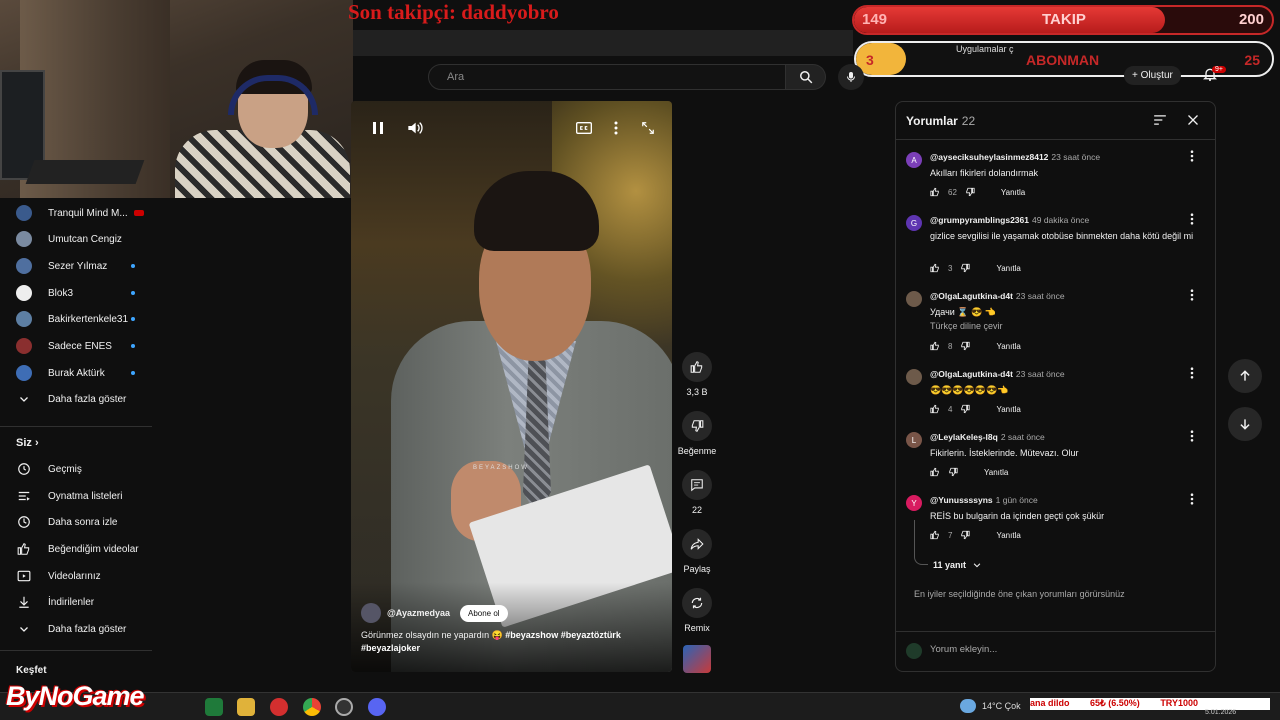 The height and width of the screenshot is (720, 1280). Describe the element at coordinates (377, 707) in the screenshot. I see `discord-icon` at that location.